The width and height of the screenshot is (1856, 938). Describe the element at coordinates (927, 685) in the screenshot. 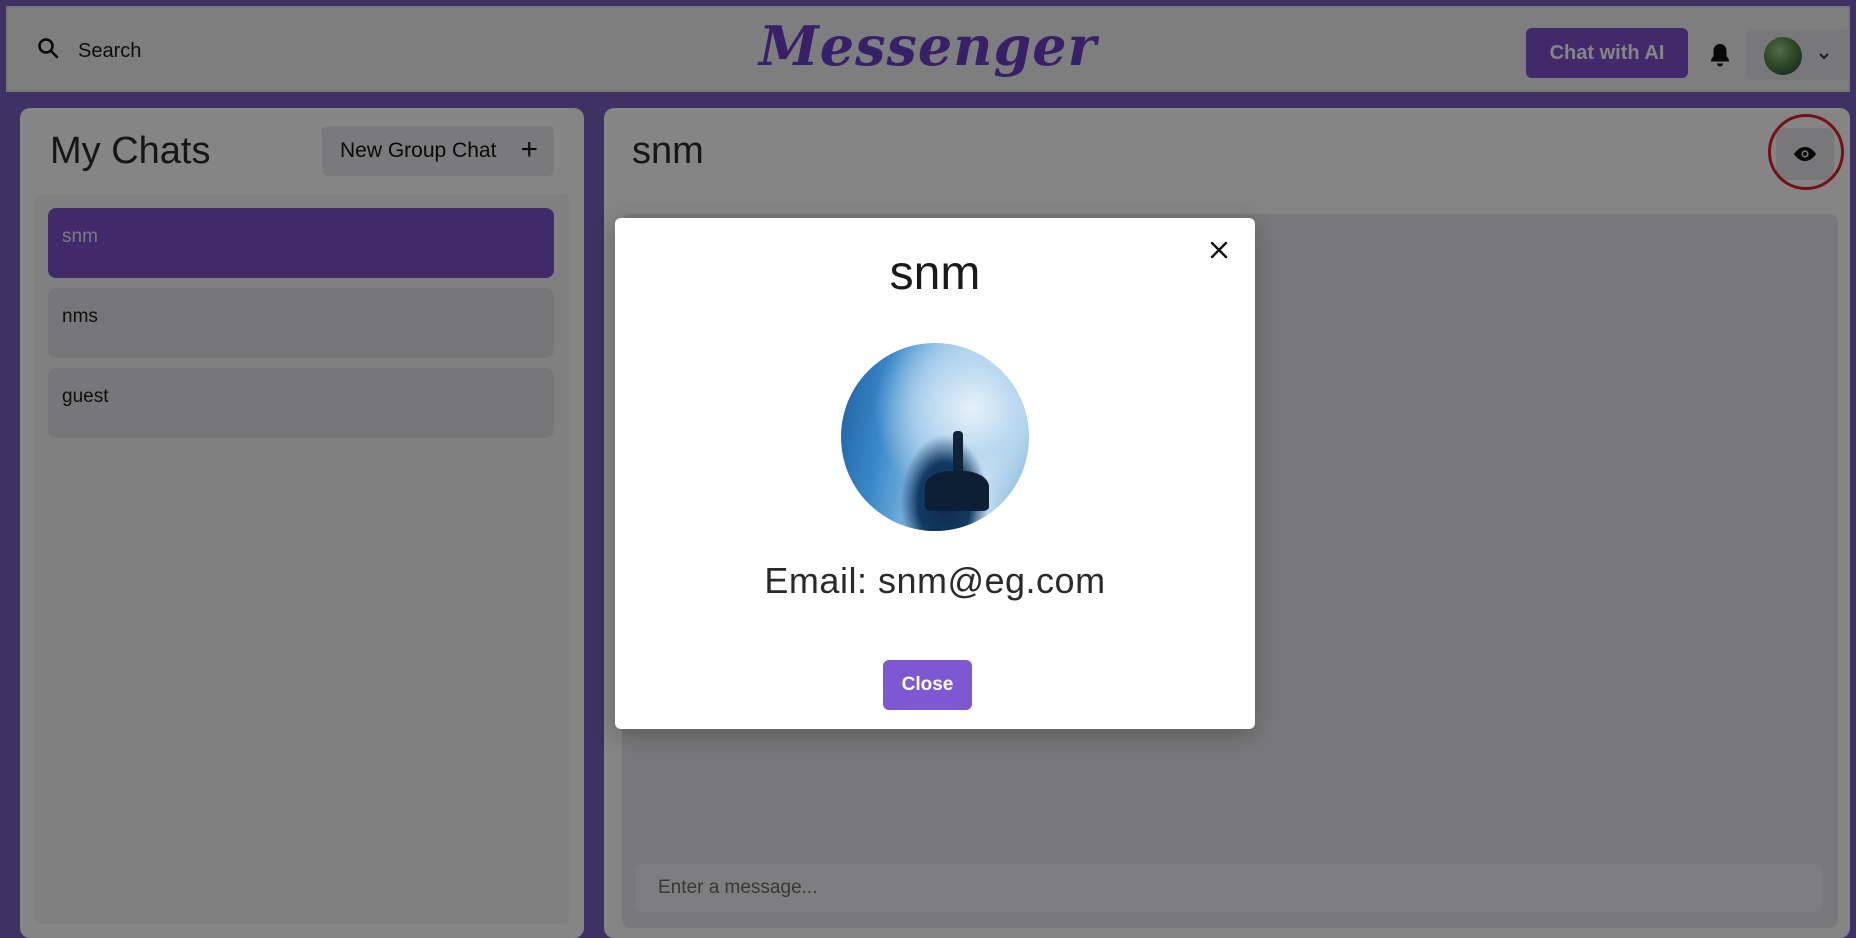

I see `close-button: Close` at that location.